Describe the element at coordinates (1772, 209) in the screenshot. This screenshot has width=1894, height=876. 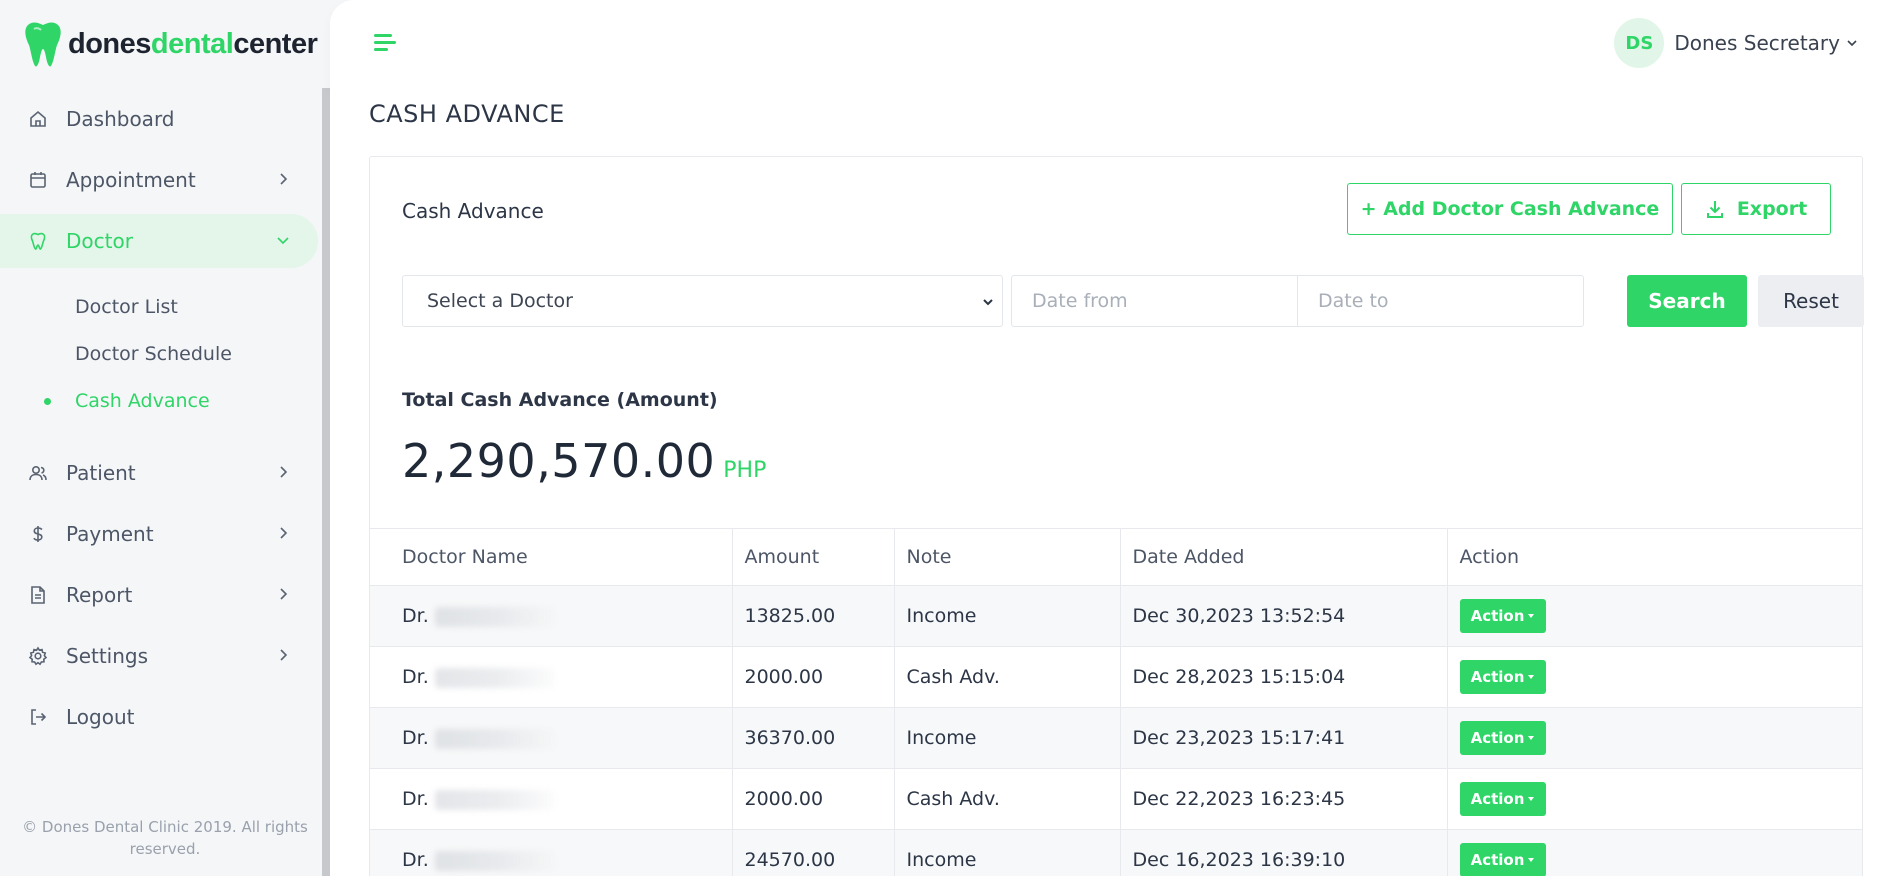
I see `export-label: Export` at that location.